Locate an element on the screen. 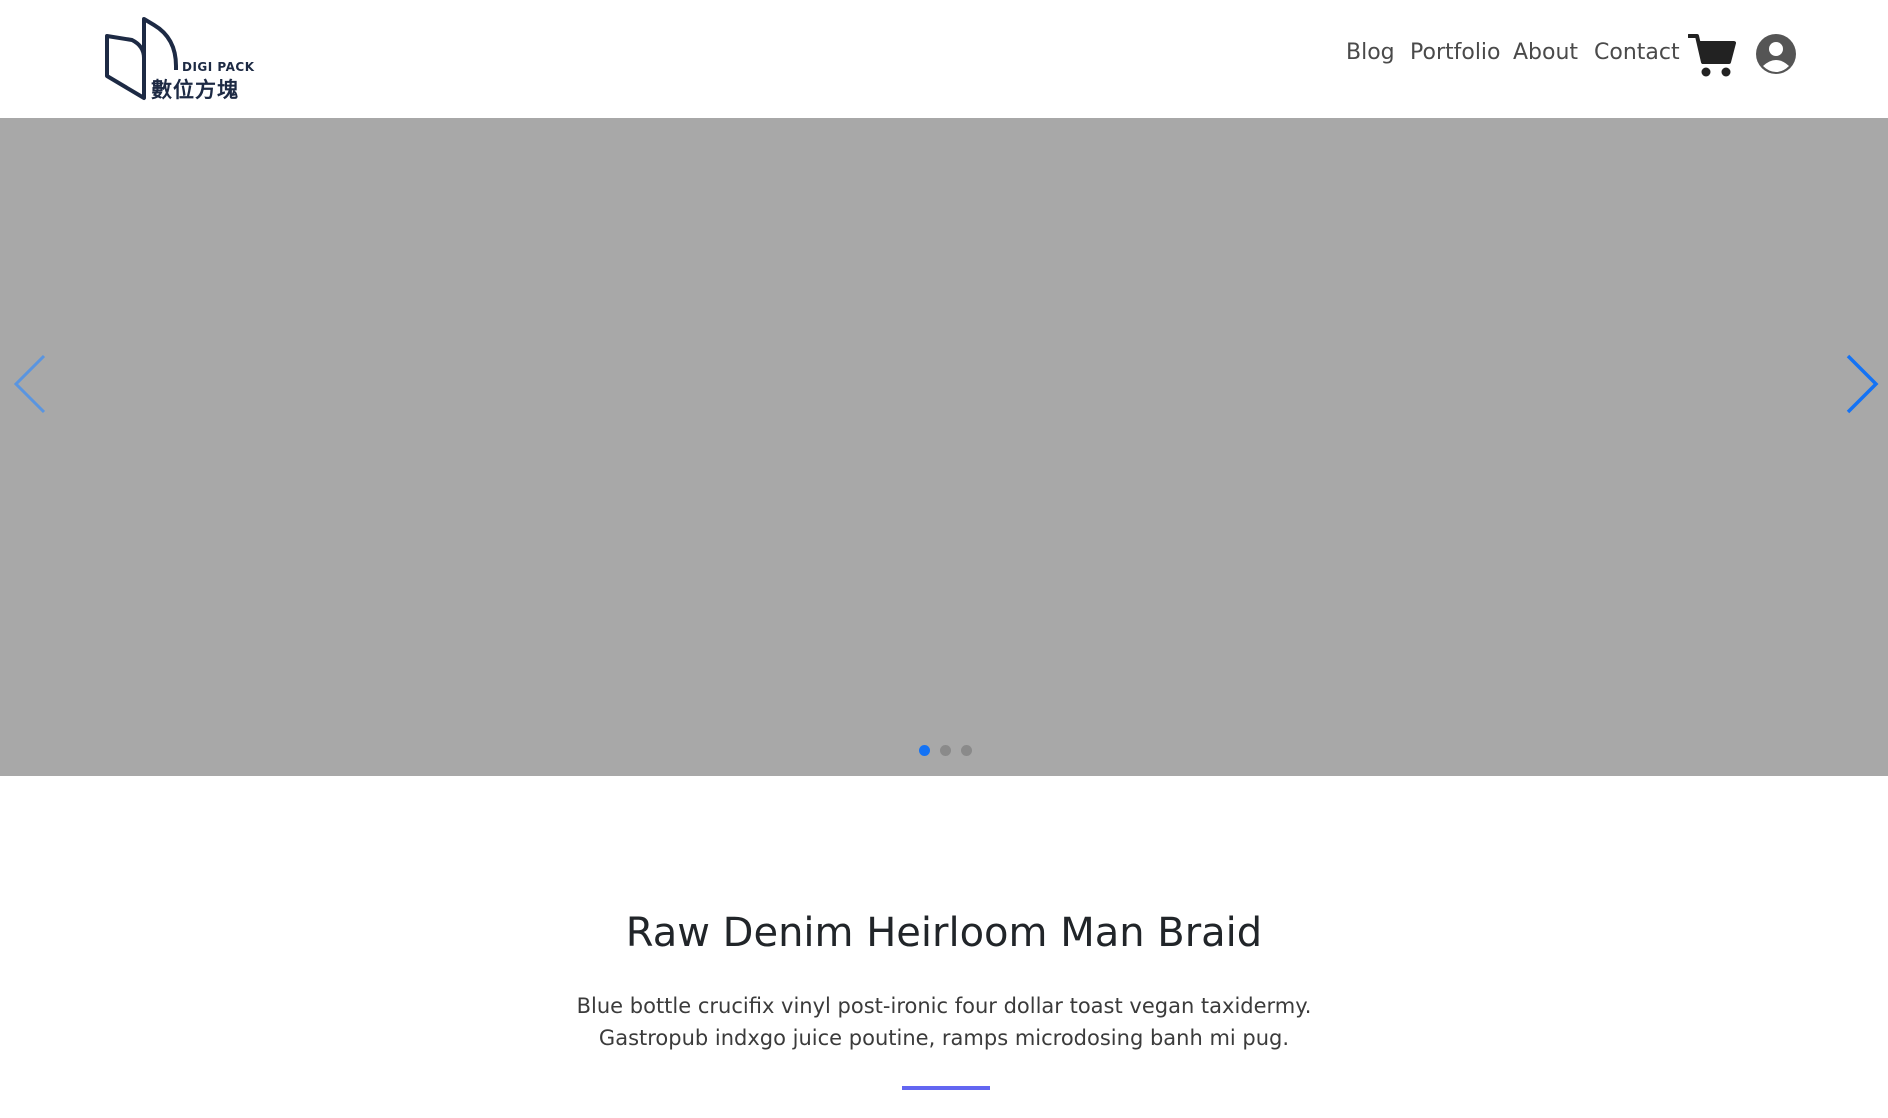 The image size is (1888, 1118). title-accent-divider is located at coordinates (946, 1088).